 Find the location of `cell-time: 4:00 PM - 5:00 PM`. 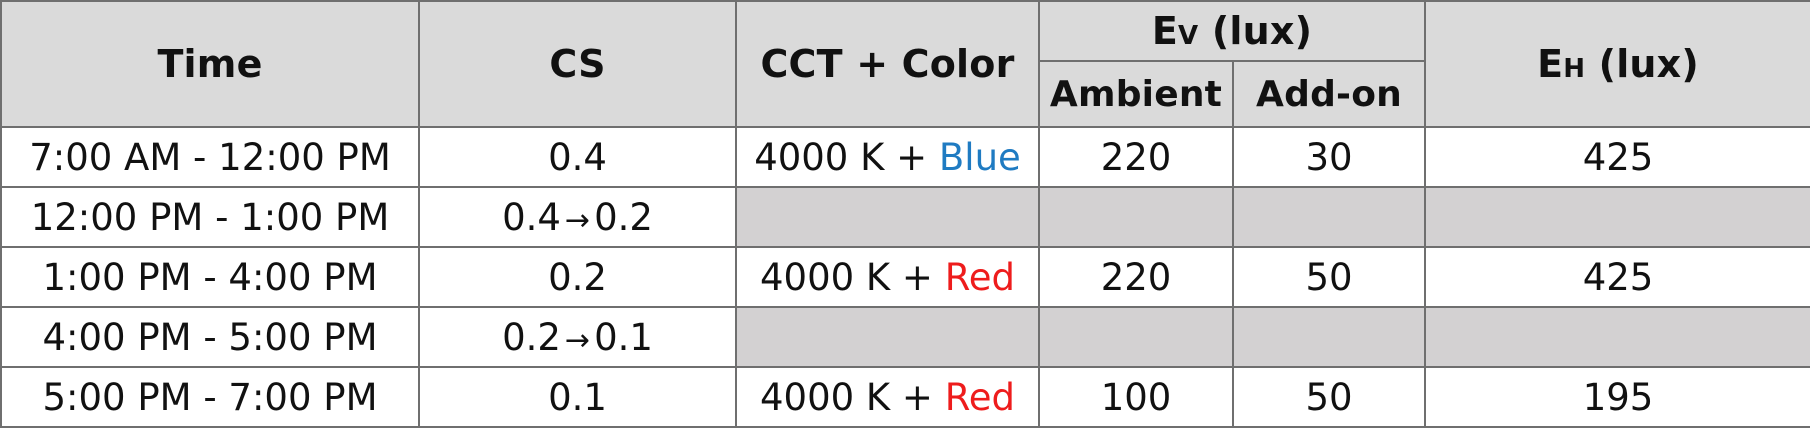

cell-time: 4:00 PM - 5:00 PM is located at coordinates (210, 337).